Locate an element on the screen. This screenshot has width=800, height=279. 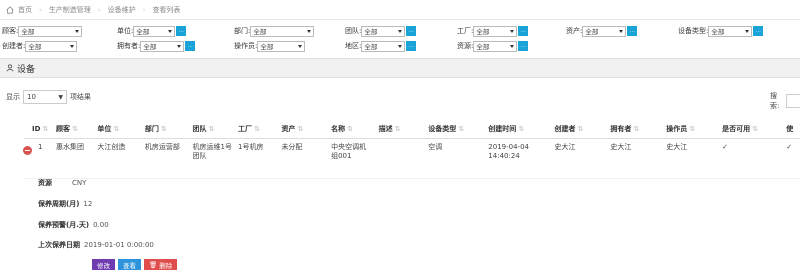
detail-maintenance-warning: 保养预警(月.天) 0.00 is located at coordinates (73, 225).